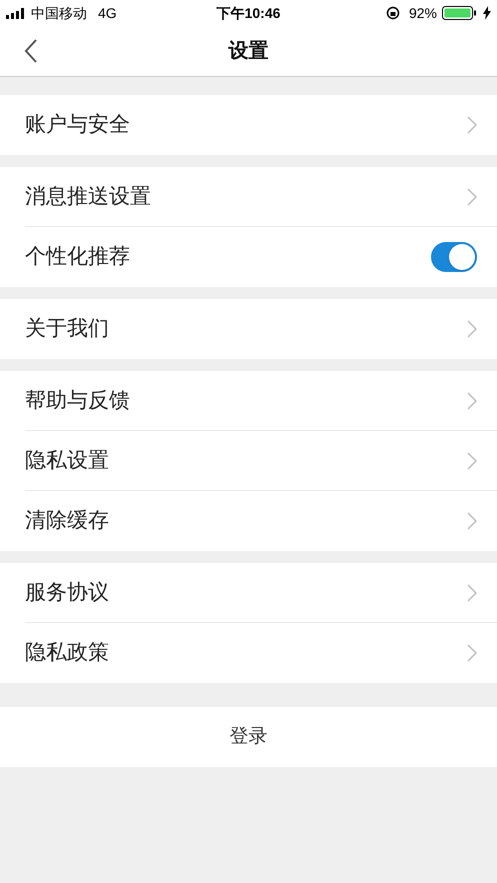  What do you see at coordinates (67, 329) in the screenshot?
I see `setting-label: 关于我们` at bounding box center [67, 329].